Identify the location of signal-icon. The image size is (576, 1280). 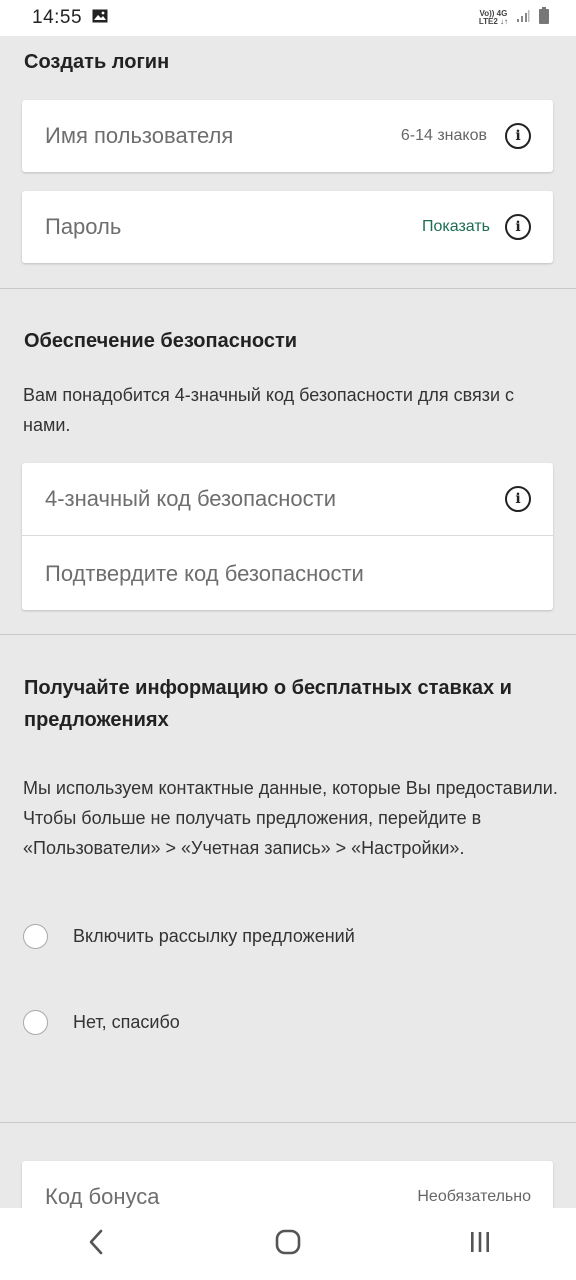
(523, 18).